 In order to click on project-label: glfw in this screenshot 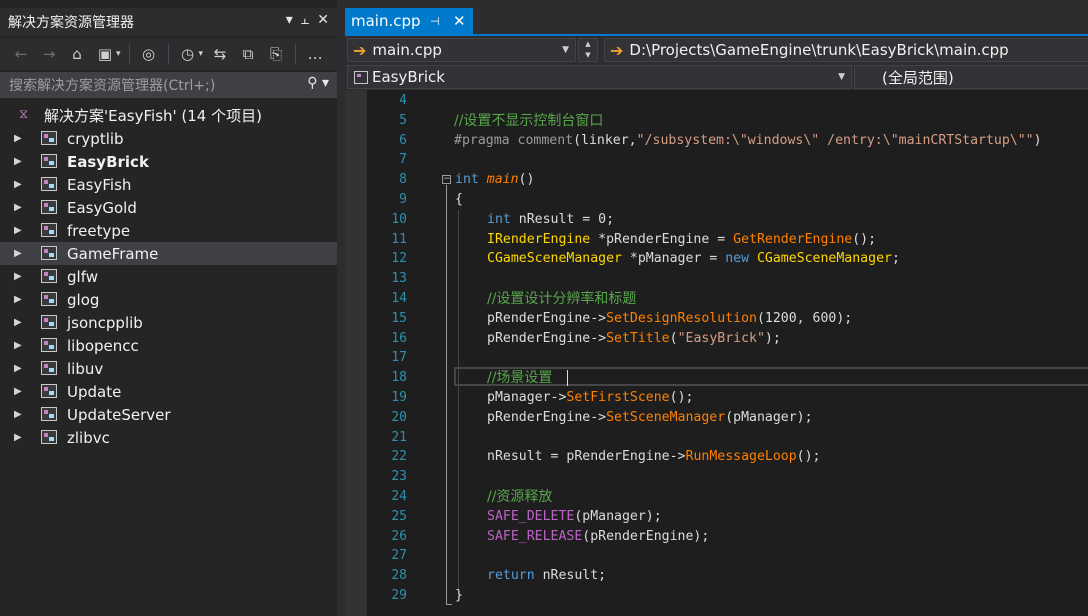, I will do `click(82, 276)`.